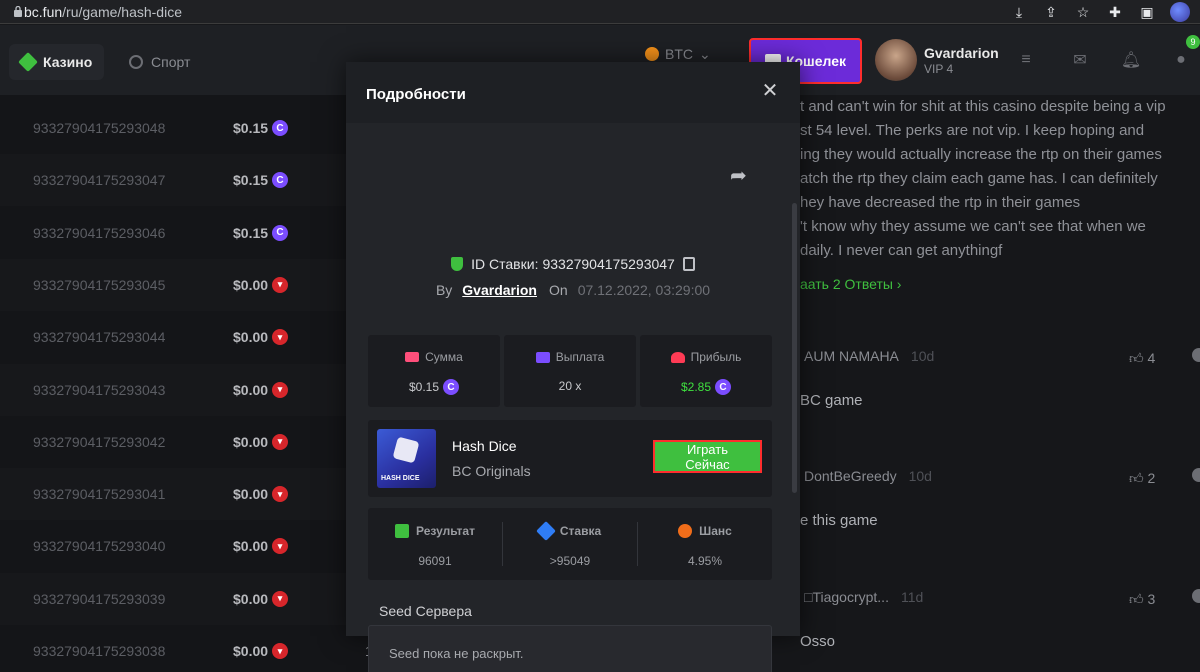  I want to click on play-now-button: Играть Сейчас, so click(707, 456).